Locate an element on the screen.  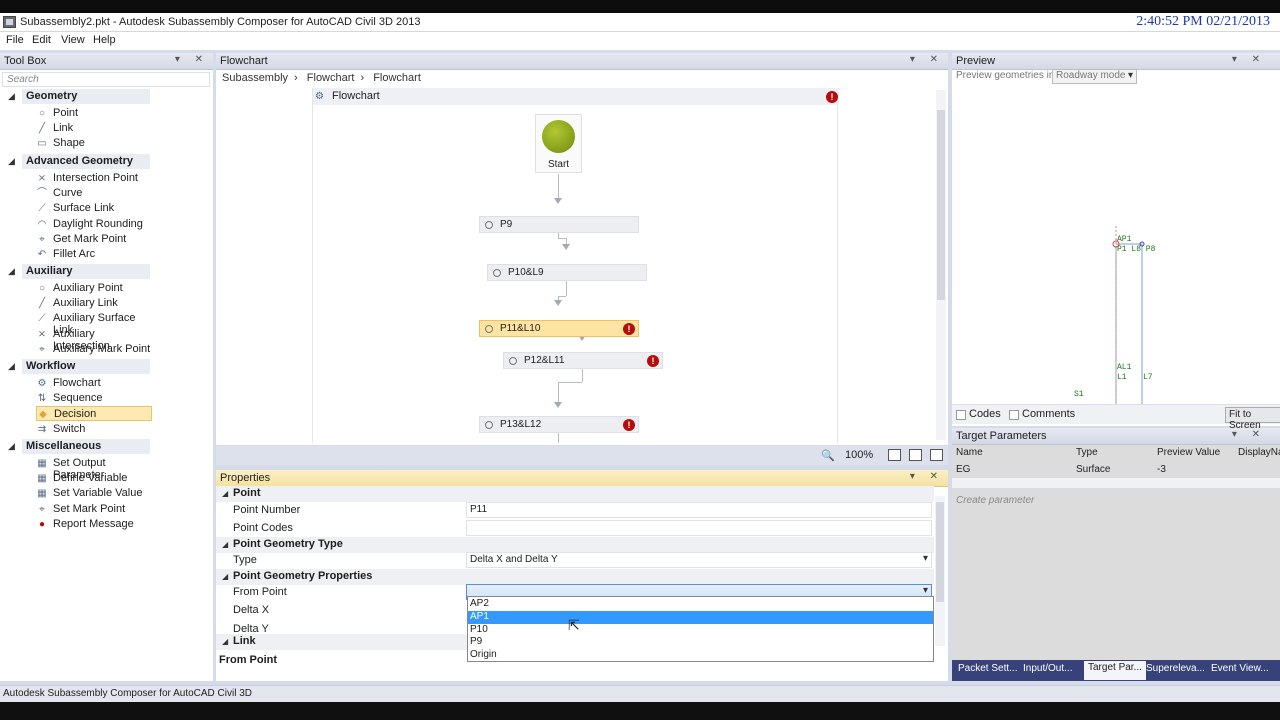
column-header: Preview Value is located at coordinates (1188, 452).